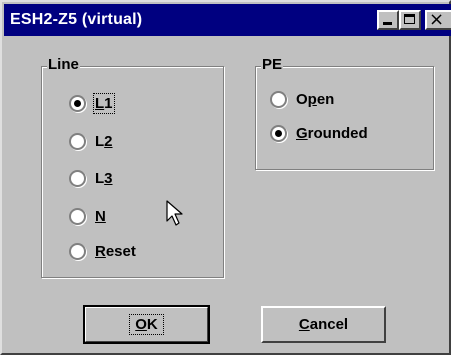 Image resolution: width=451 pixels, height=355 pixels. Describe the element at coordinates (174, 213) in the screenshot. I see `mouse-pointer-icon` at that location.